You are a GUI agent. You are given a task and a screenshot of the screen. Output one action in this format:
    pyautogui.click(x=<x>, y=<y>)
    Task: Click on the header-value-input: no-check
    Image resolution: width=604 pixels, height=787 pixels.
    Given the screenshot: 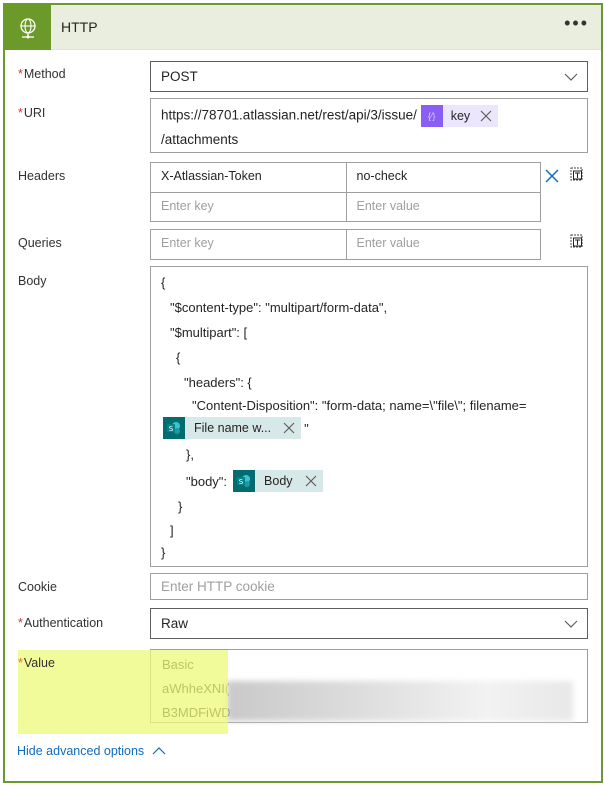 What is the action you would take?
    pyautogui.click(x=443, y=177)
    